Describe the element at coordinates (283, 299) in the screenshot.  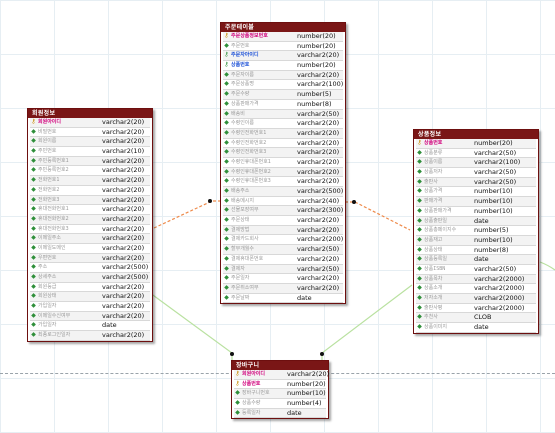
I see `column-row: ◆ 주문날짜 date` at that location.